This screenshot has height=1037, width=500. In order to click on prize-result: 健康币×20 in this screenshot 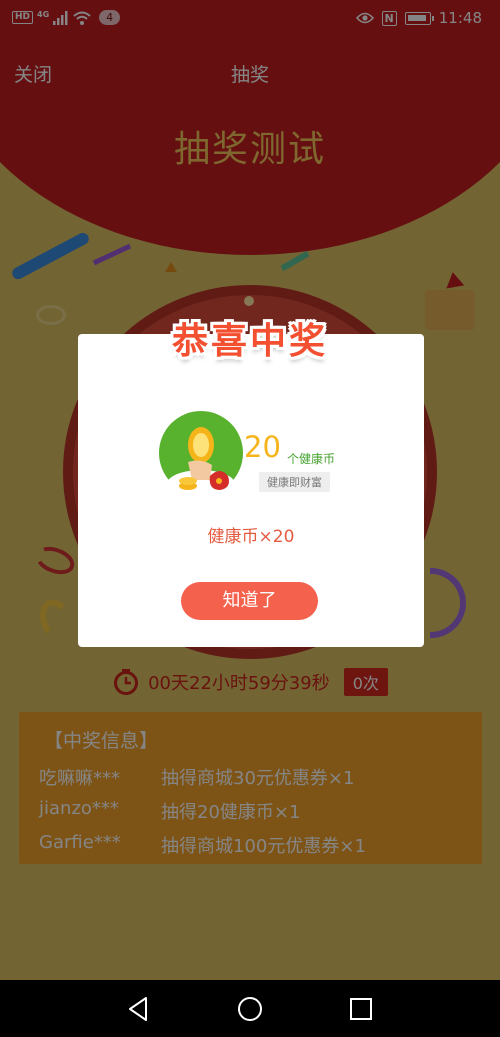, I will do `click(251, 537)`.